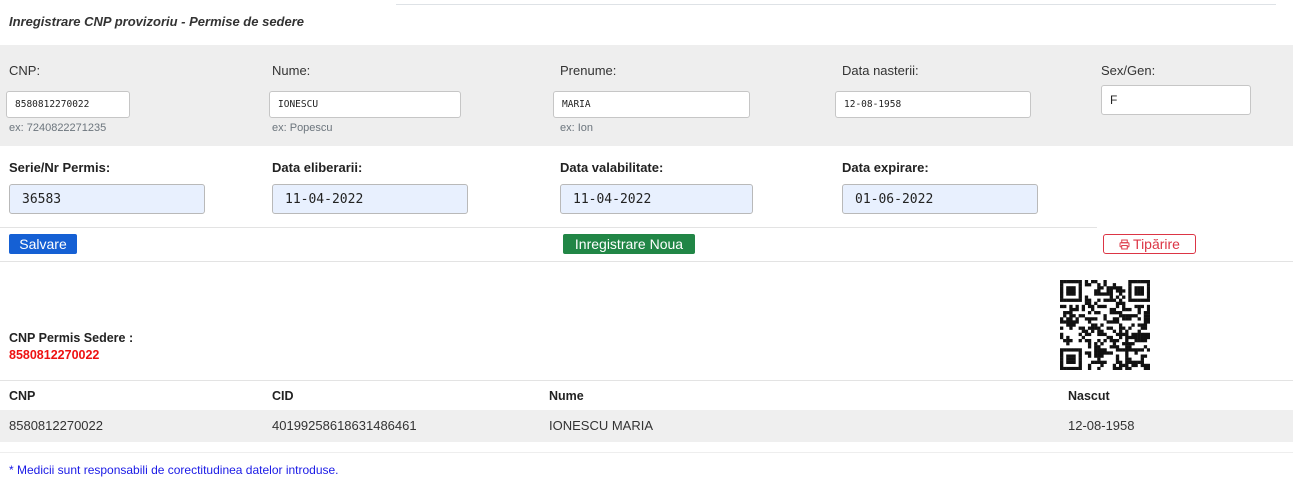  I want to click on prenume-hint: ex: Ion, so click(577, 128).